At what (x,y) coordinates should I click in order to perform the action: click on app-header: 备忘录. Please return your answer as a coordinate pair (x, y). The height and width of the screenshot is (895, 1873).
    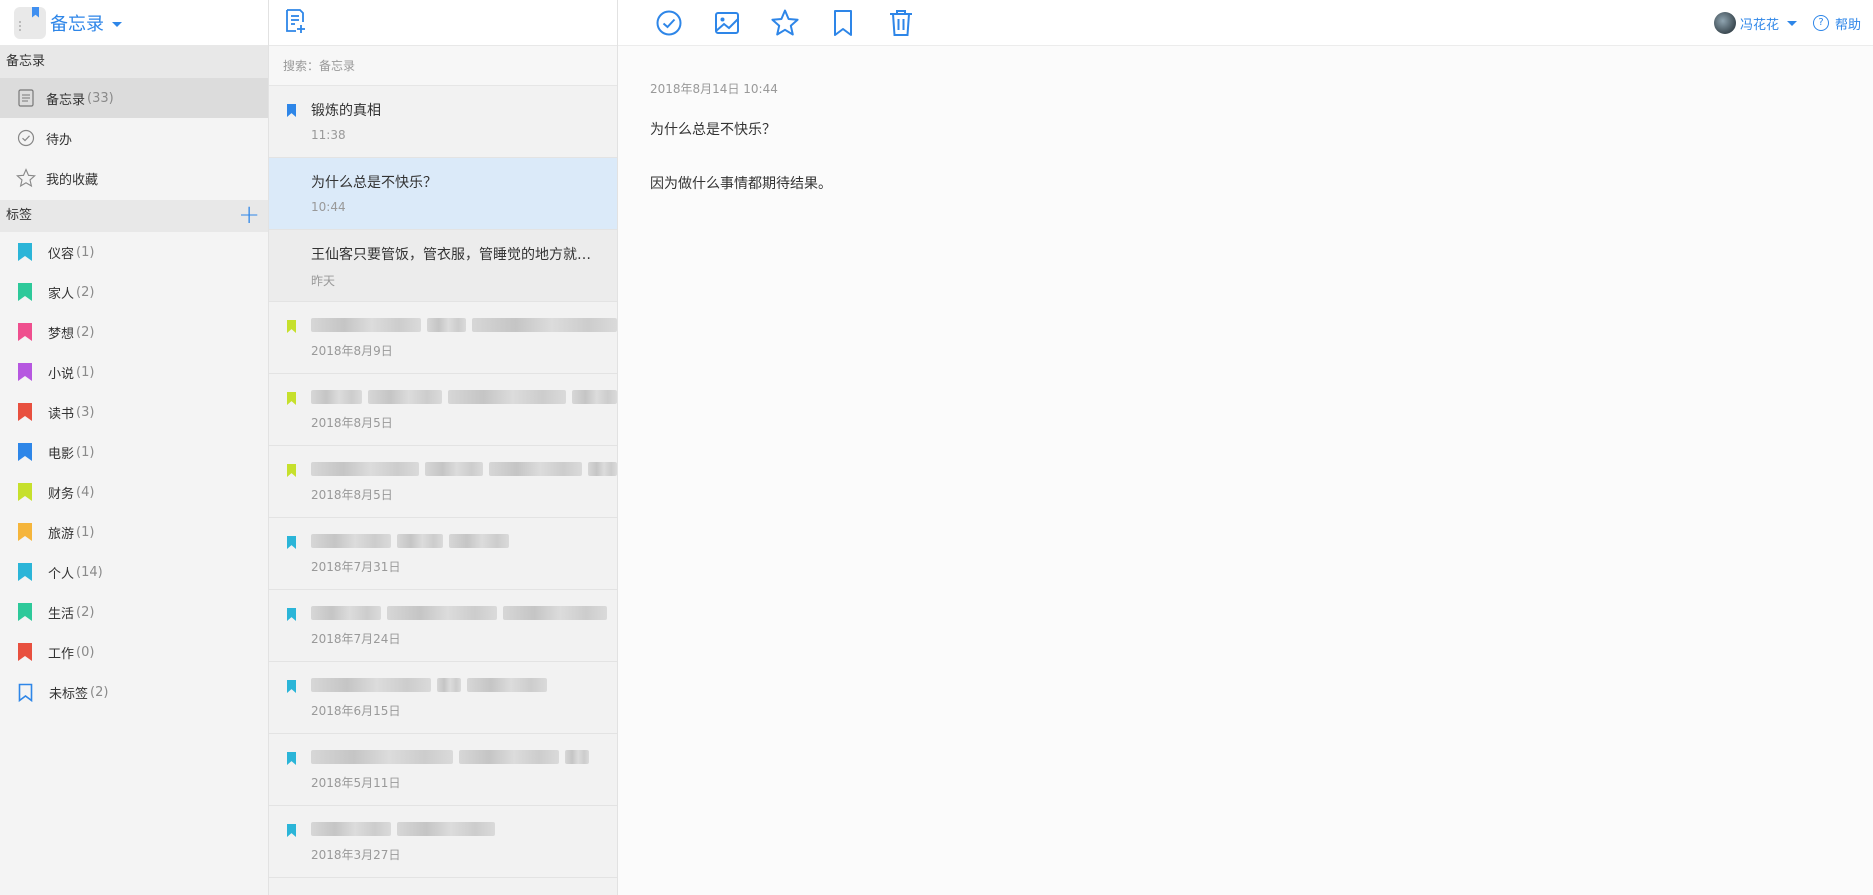
    Looking at the image, I should click on (134, 23).